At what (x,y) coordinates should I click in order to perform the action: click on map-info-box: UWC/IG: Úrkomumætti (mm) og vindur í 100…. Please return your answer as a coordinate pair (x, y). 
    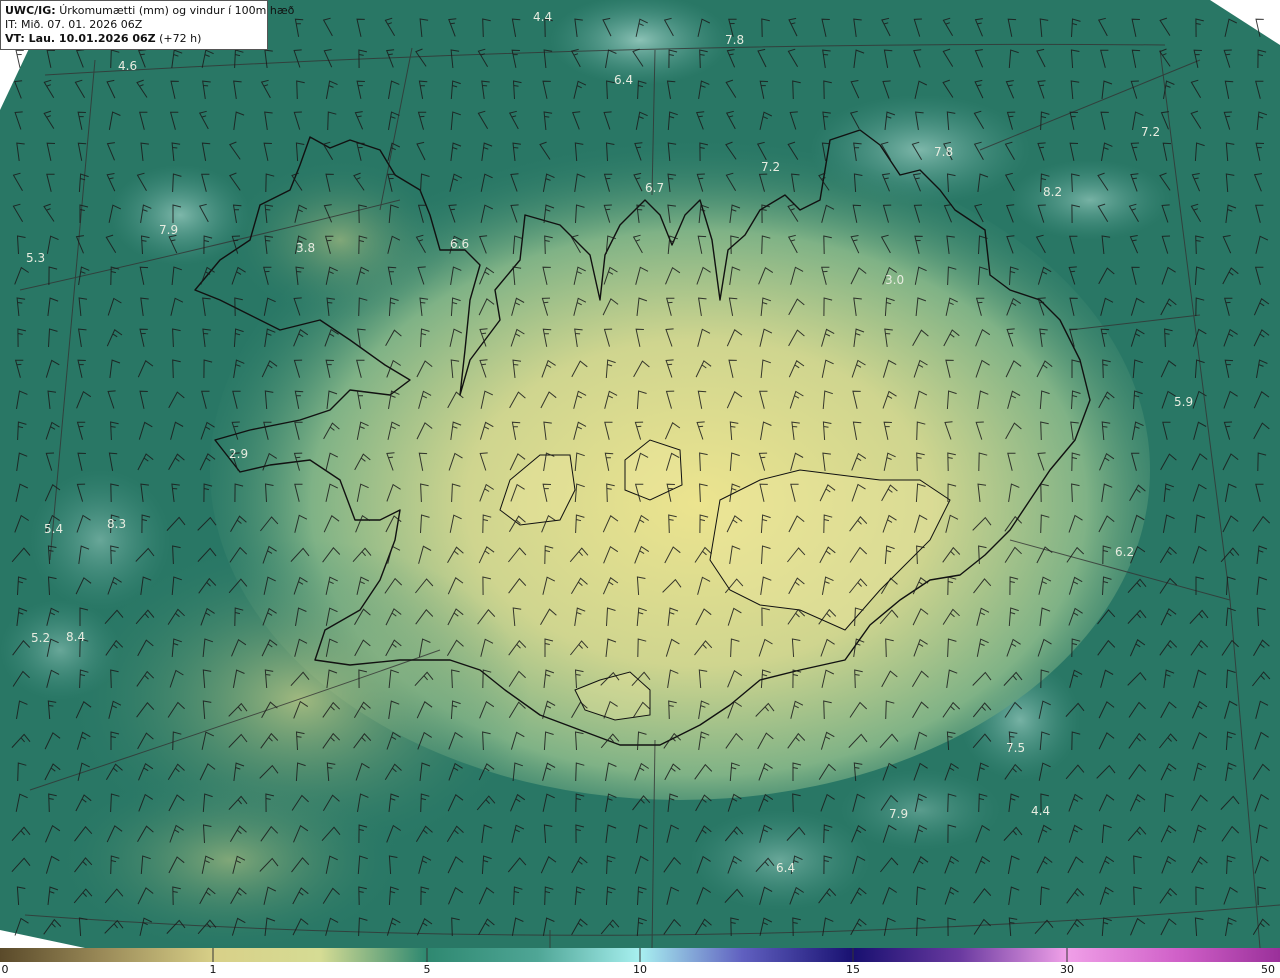
    Looking at the image, I should click on (147, 25).